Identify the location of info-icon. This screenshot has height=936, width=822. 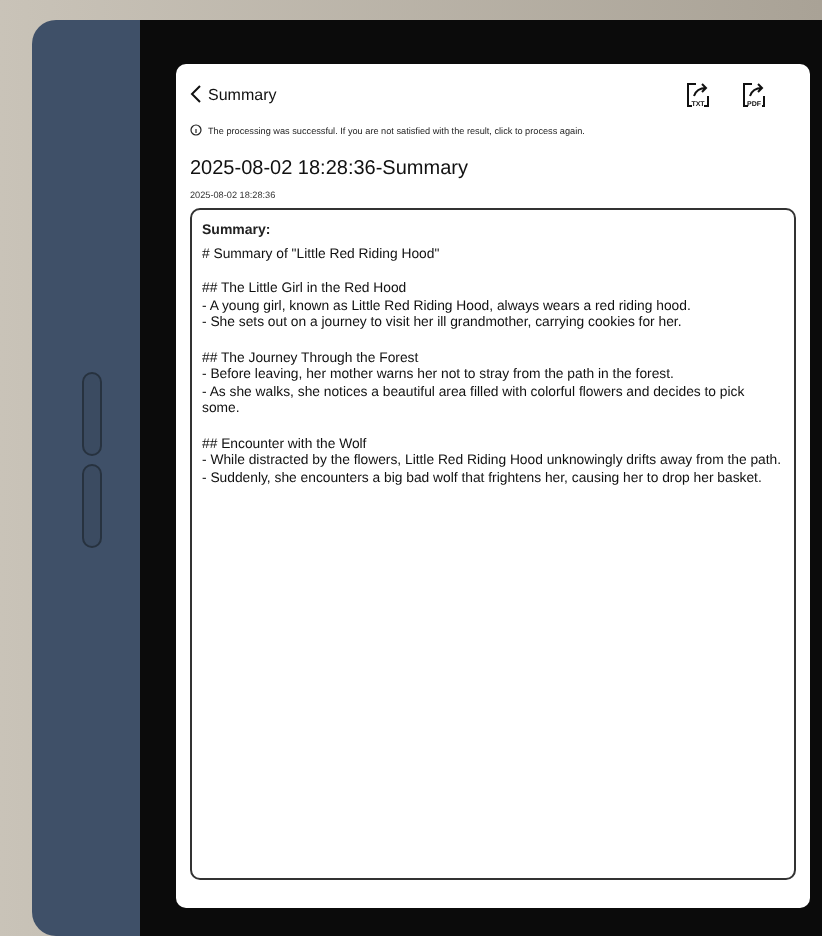
(196, 130).